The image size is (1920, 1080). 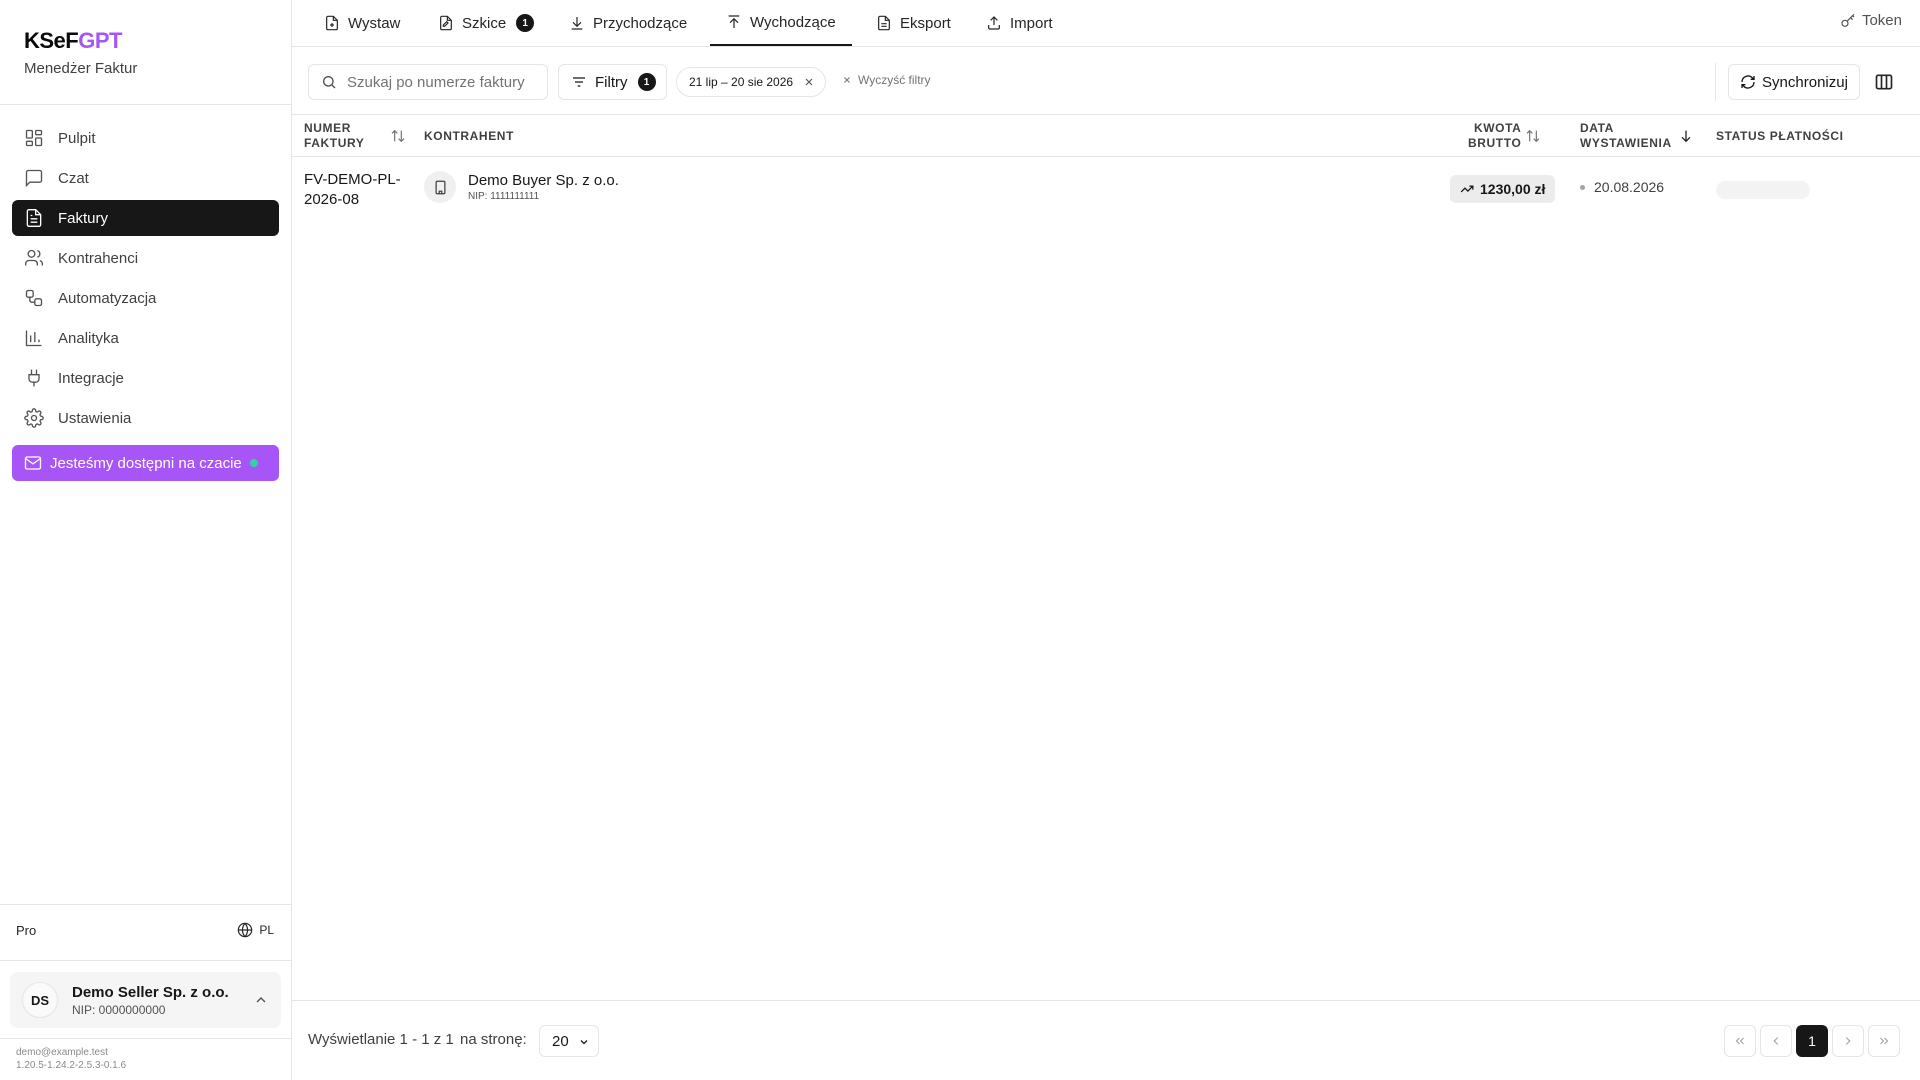 What do you see at coordinates (34, 418) in the screenshot?
I see `gear-icon` at bounding box center [34, 418].